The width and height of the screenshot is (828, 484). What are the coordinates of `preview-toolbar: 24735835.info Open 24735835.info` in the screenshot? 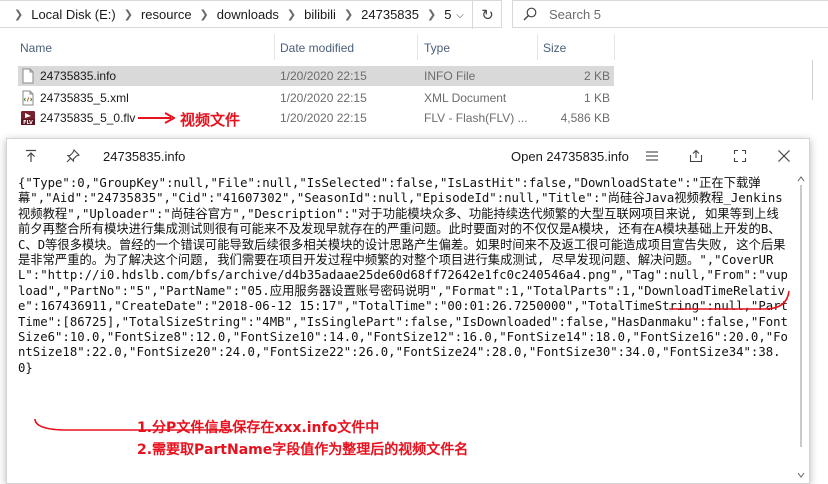 It's located at (408, 156).